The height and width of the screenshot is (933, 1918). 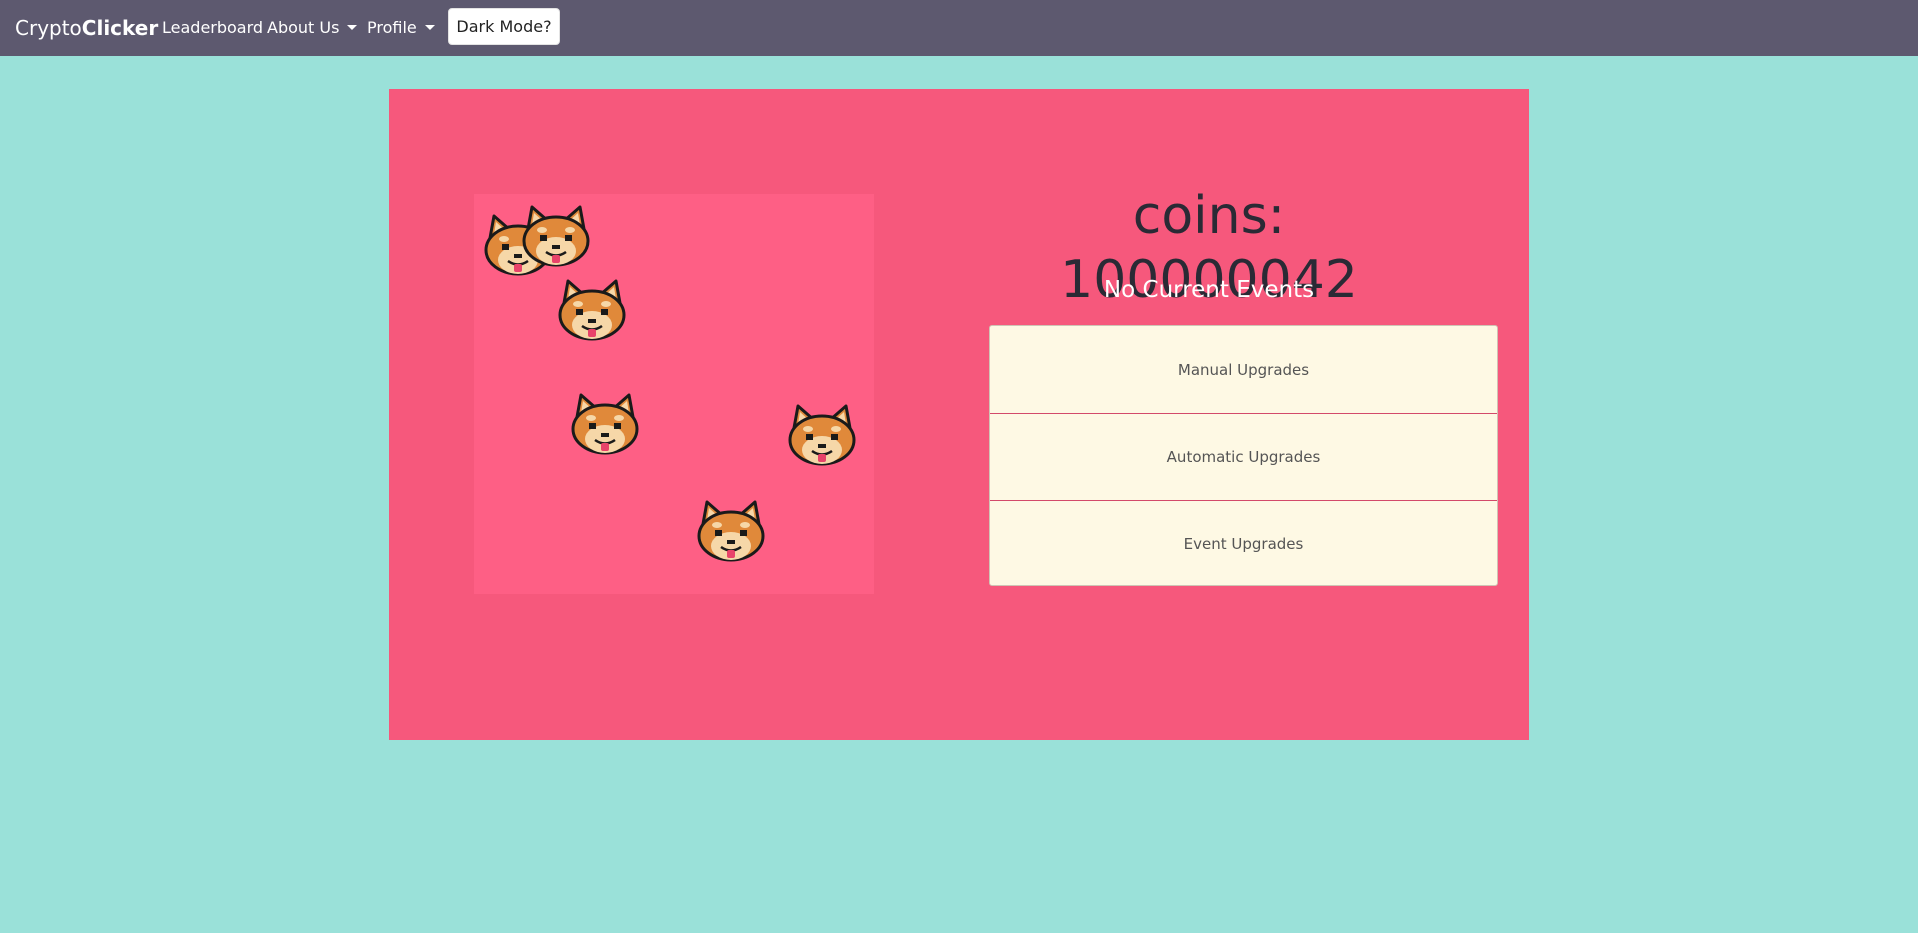 What do you see at coordinates (504, 26) in the screenshot?
I see `dark-mode-button: Dark Mode?` at bounding box center [504, 26].